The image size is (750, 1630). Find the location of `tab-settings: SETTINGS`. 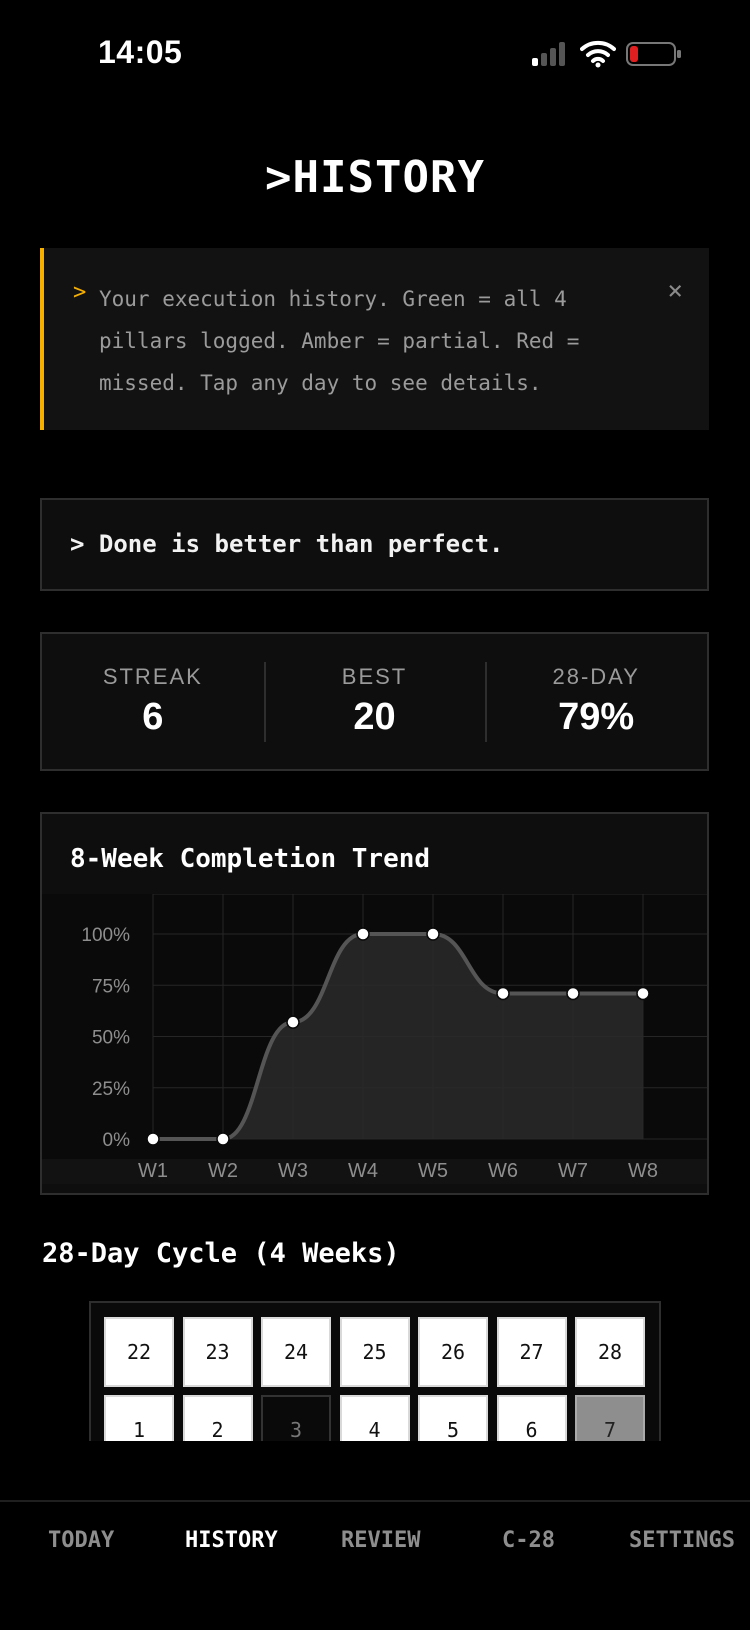

tab-settings: SETTINGS is located at coordinates (682, 1540).